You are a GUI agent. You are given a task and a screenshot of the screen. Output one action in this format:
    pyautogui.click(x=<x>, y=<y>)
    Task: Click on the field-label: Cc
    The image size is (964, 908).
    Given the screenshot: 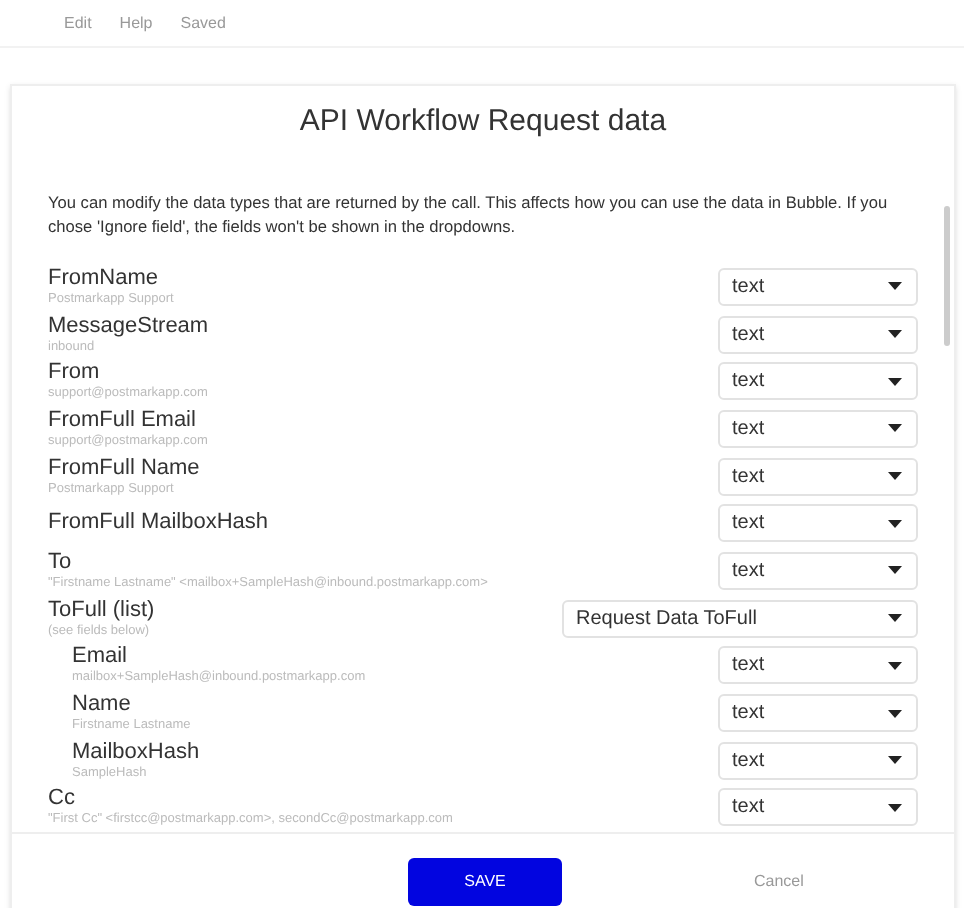 What is the action you would take?
    pyautogui.click(x=62, y=799)
    